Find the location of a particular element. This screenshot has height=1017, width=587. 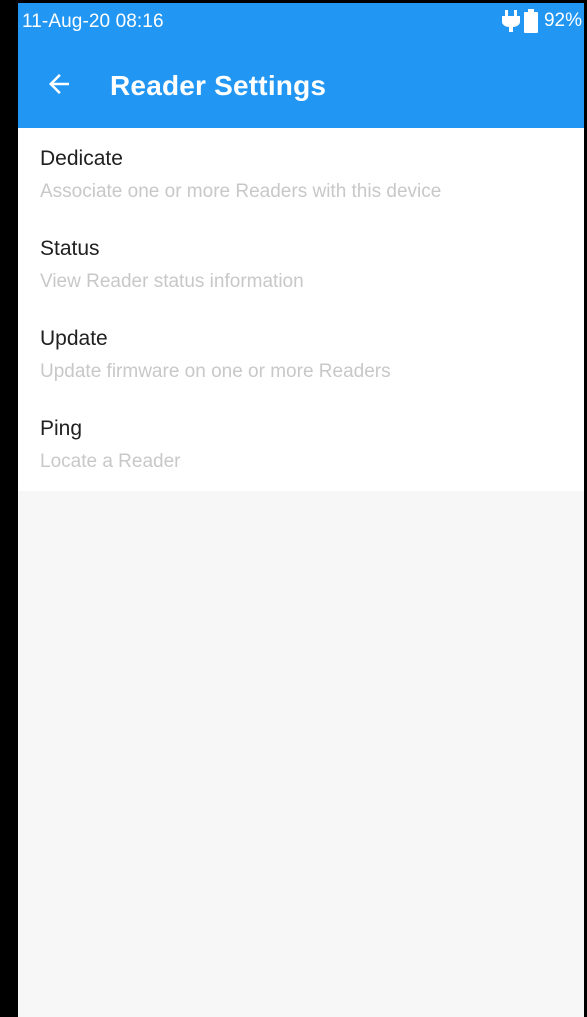

app-bar: Reader Settings is located at coordinates (301, 85).